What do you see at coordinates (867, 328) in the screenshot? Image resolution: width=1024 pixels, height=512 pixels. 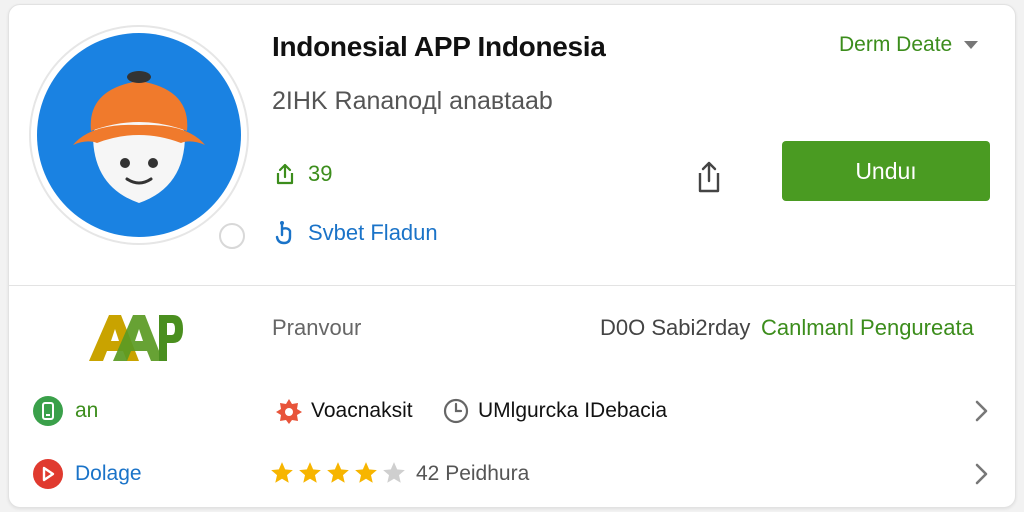 I see `publisher-link: Canlmanl Pengureata` at bounding box center [867, 328].